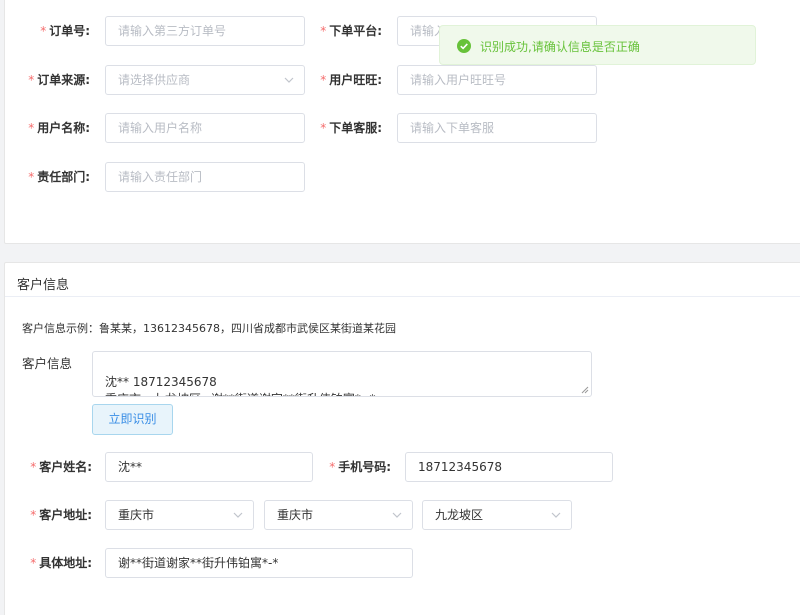  What do you see at coordinates (43, 285) in the screenshot?
I see `section-title: 客户信息` at bounding box center [43, 285].